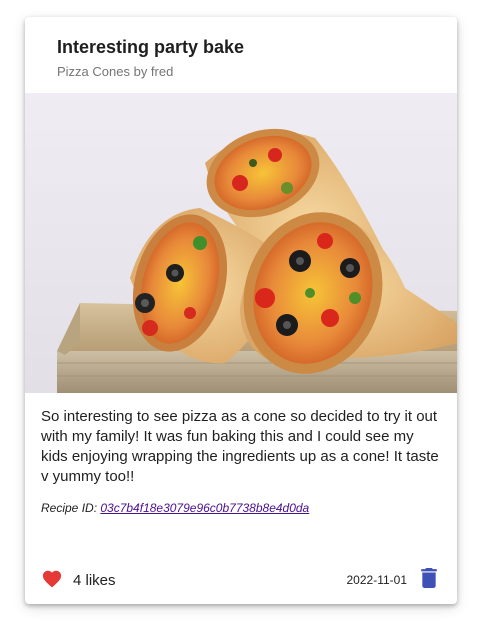 The width and height of the screenshot is (480, 629). I want to click on like-button: 4 likes, so click(78, 580).